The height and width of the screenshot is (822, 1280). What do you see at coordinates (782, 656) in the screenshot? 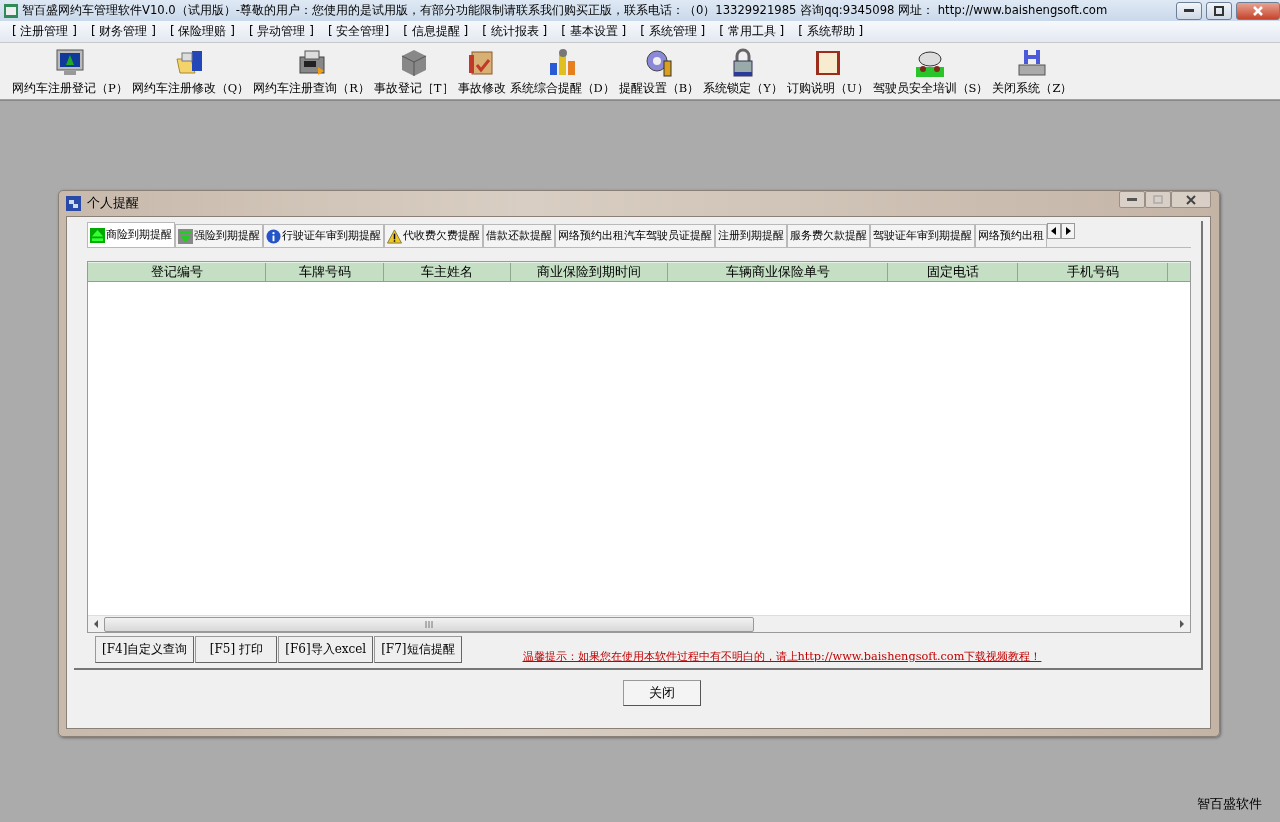
I see `hint-link: 温馨提示：如果您在使用本软件过程中有不明白的，请上http://www.baishengsoft.com下载视频教程！` at bounding box center [782, 656].